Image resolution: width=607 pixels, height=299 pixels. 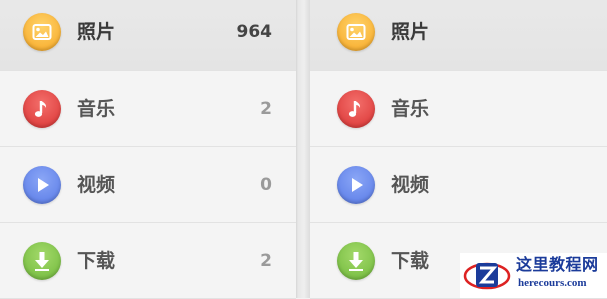 I want to click on category-item-photos: 照片, so click(x=458, y=35).